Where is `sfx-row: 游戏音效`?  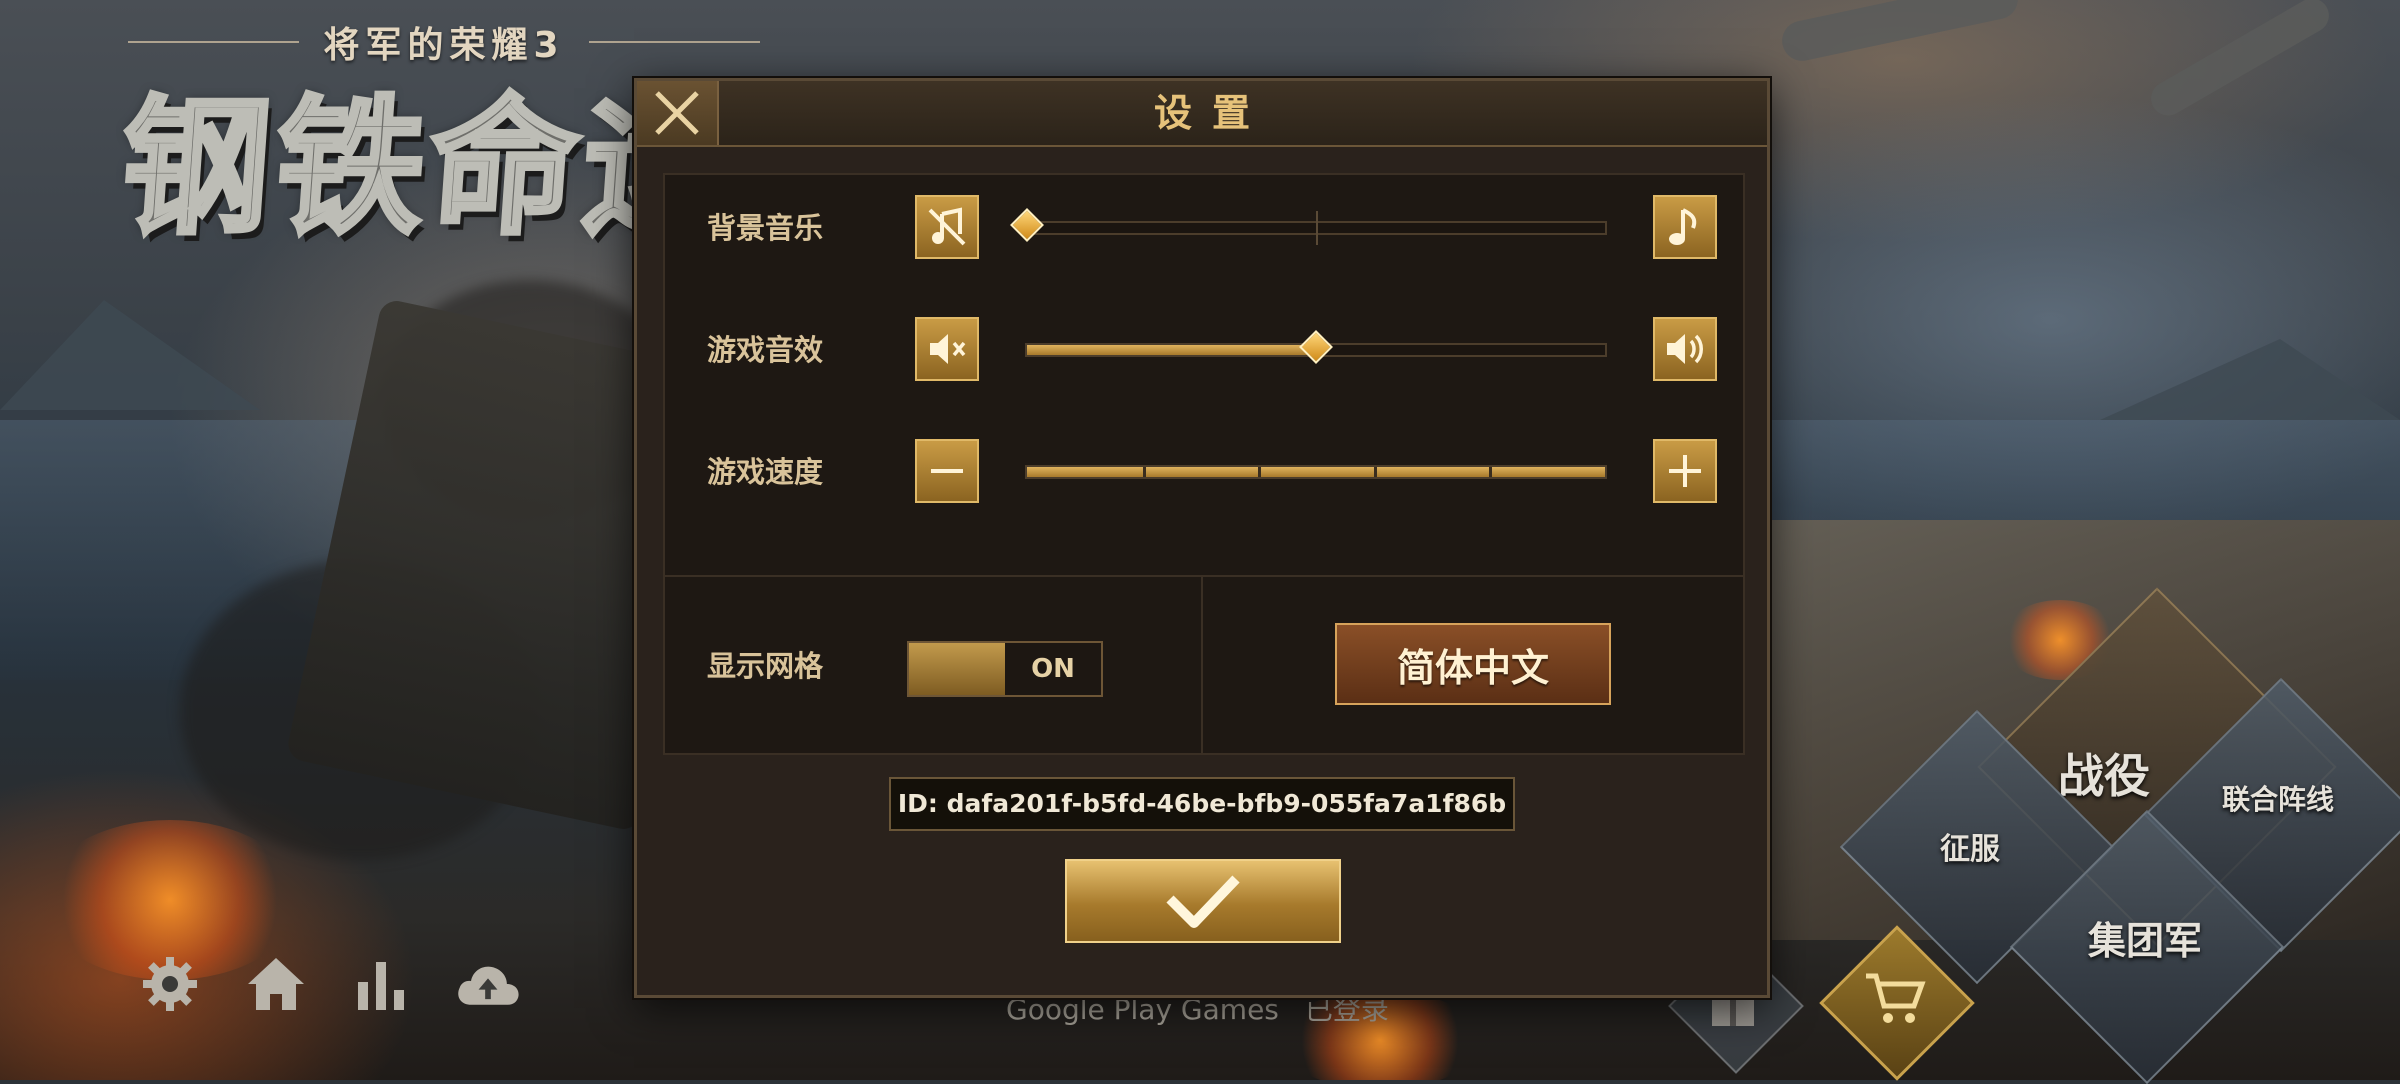
sfx-row: 游戏音效 is located at coordinates (1204, 350).